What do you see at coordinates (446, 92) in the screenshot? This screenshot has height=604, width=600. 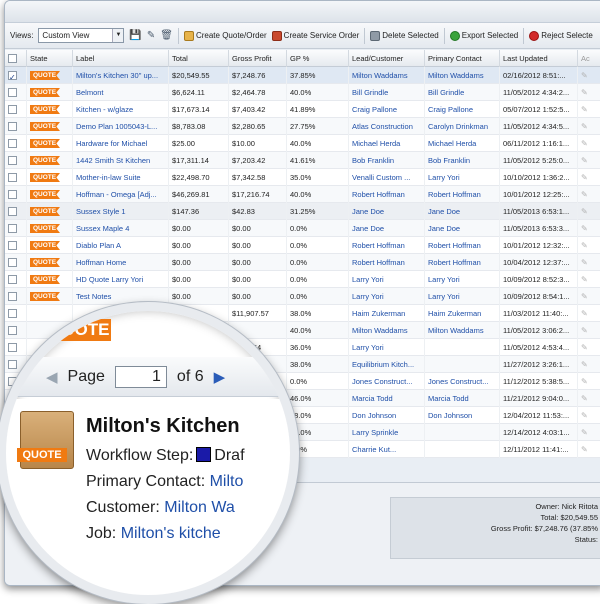 I see `primary-contact-text: Bill Grindle` at bounding box center [446, 92].